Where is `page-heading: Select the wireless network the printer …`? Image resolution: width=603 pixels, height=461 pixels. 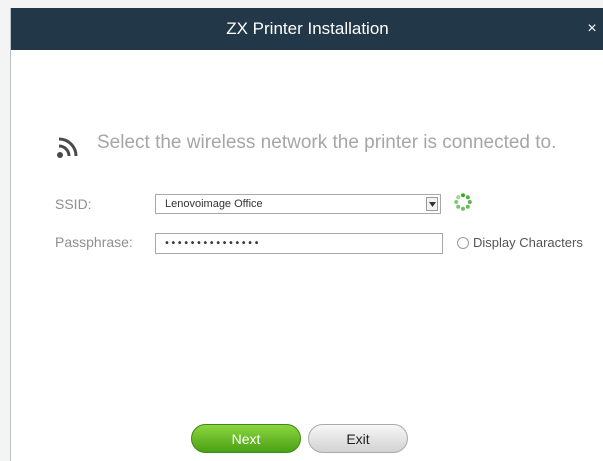
page-heading: Select the wireless network the printer … is located at coordinates (327, 142).